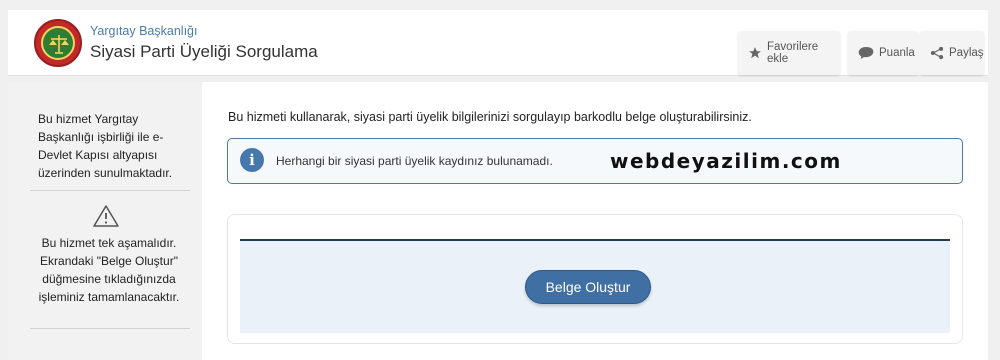 Image resolution: width=1000 pixels, height=360 pixels. Describe the element at coordinates (755, 53) in the screenshot. I see `star-icon` at that location.